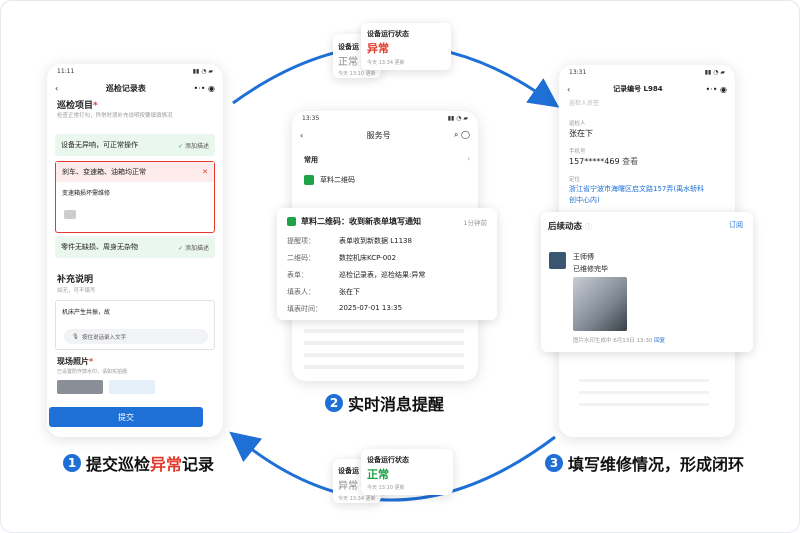 The height and width of the screenshot is (533, 800). I want to click on nav-bar: ‹ 服务号 ⌕ ◯, so click(385, 135).